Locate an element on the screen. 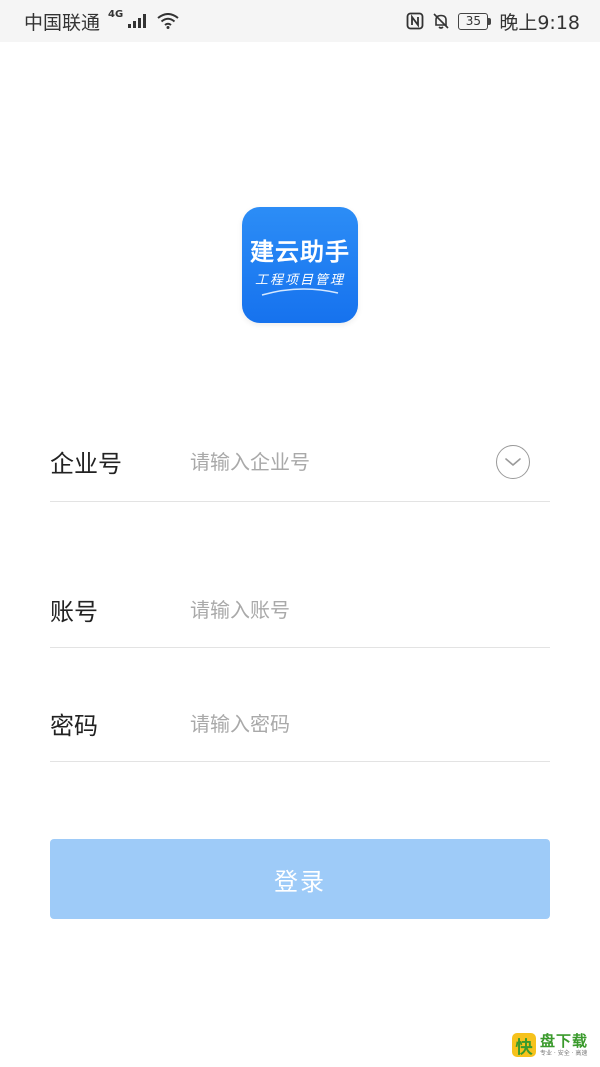  watermark-badge: 快 is located at coordinates (523, 1045).